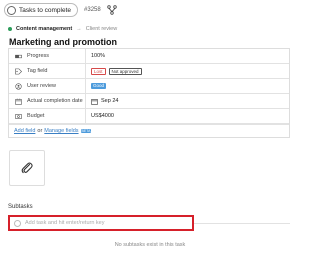 The height and width of the screenshot is (253, 320). I want to click on field-value-cell: Lost Not approved, so click(187, 71).